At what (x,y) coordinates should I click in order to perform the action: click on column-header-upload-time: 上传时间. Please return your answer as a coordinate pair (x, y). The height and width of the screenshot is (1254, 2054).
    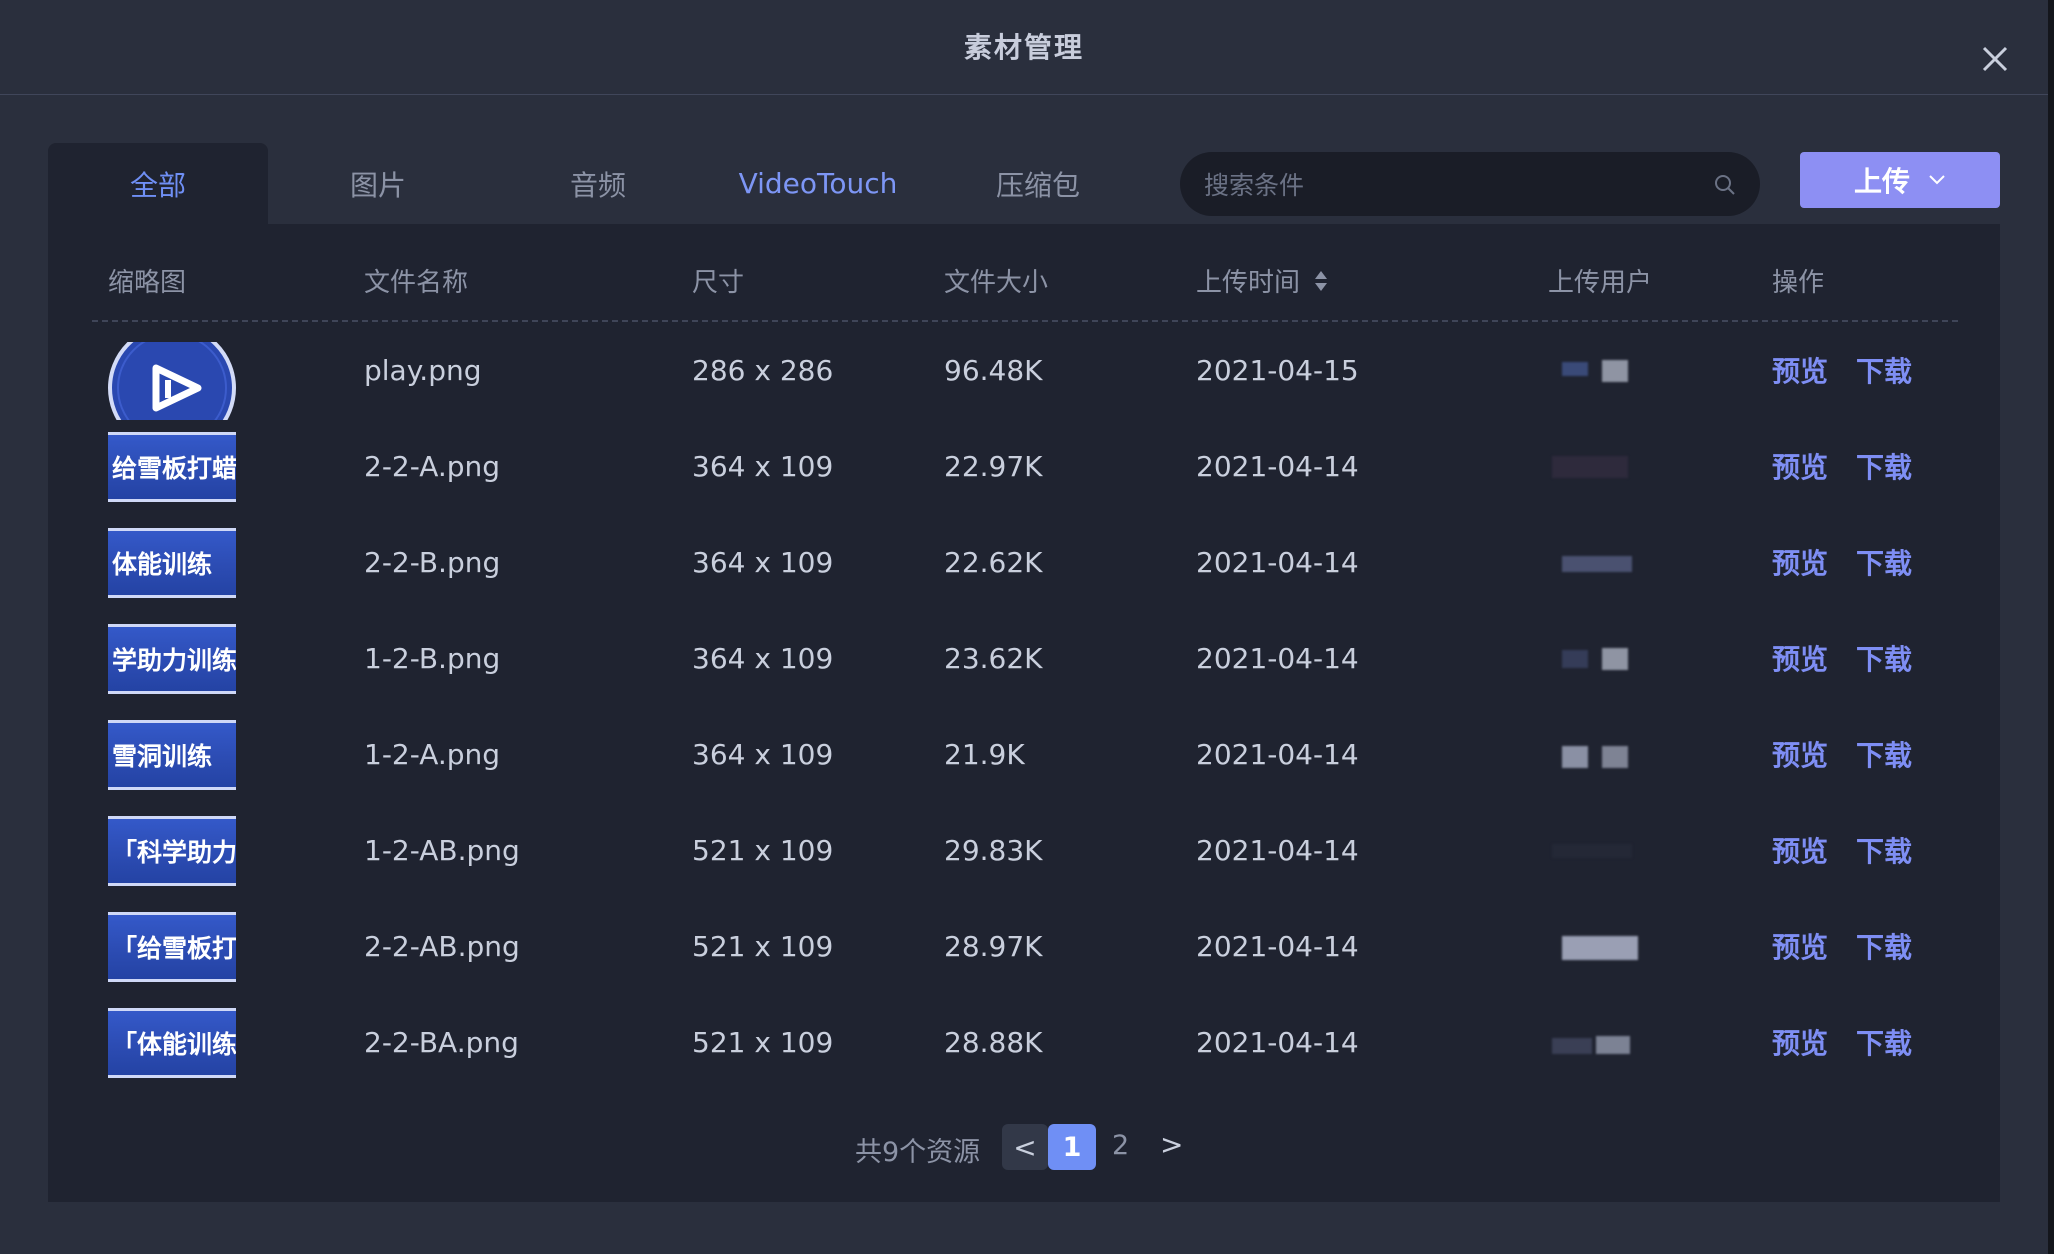
    Looking at the image, I should click on (1262, 280).